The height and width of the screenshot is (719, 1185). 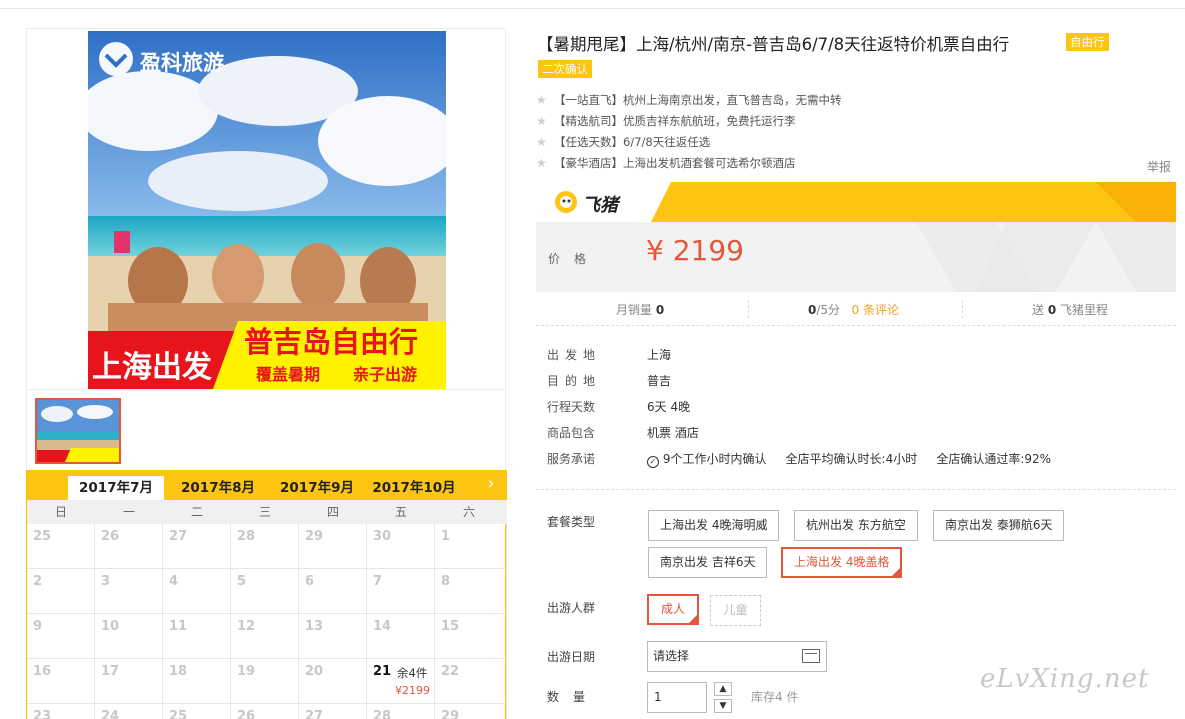 What do you see at coordinates (856, 489) in the screenshot?
I see `section-divider` at bounding box center [856, 489].